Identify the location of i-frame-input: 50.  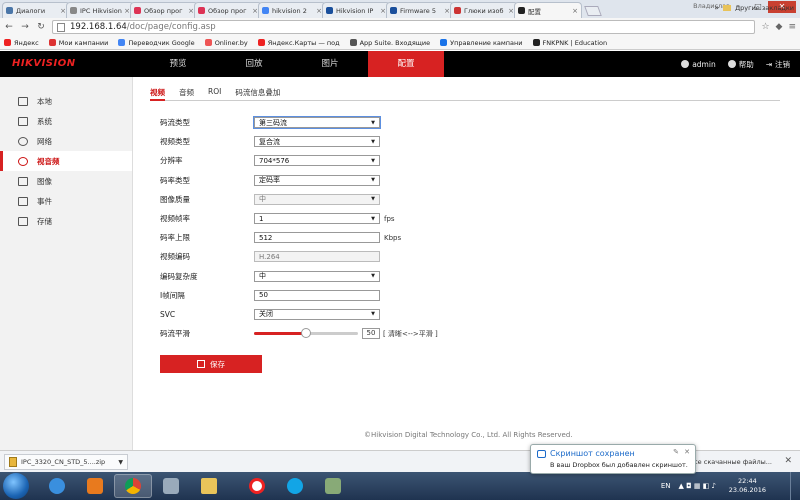
(317, 295).